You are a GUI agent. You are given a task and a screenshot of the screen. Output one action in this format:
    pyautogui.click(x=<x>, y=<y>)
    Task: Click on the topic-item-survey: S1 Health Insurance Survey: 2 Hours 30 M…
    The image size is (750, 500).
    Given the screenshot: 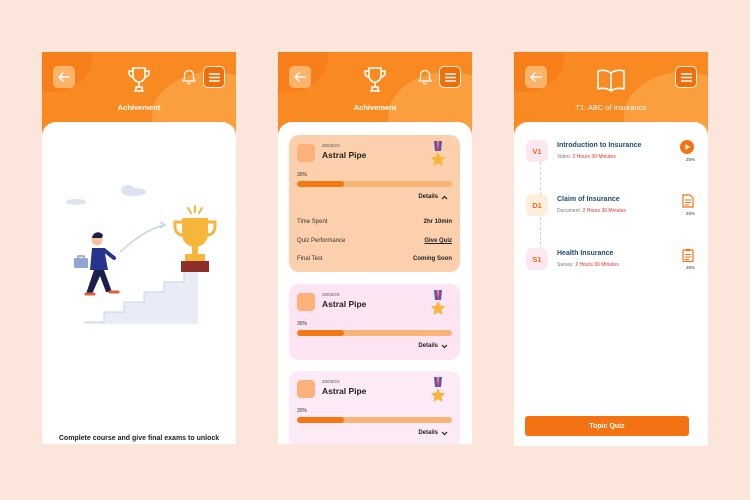 What is the action you would take?
    pyautogui.click(x=614, y=263)
    